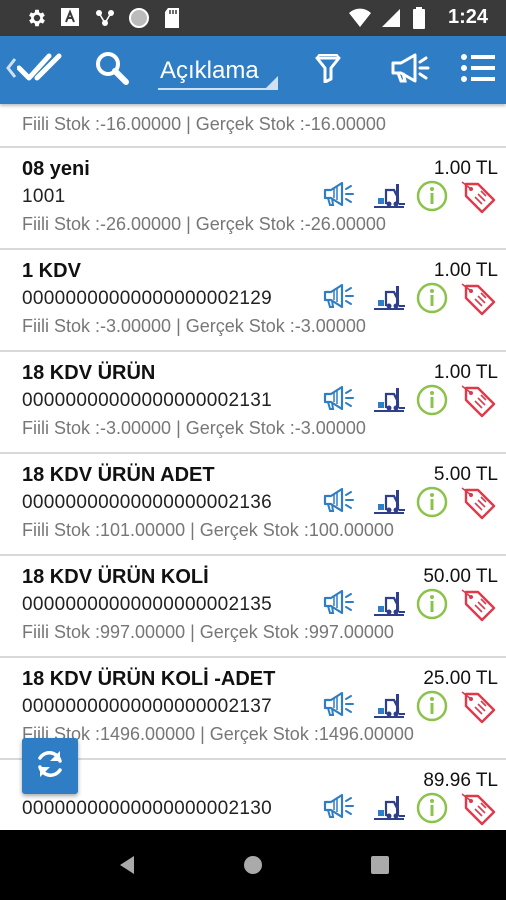  I want to click on recents-square-icon, so click(380, 867).